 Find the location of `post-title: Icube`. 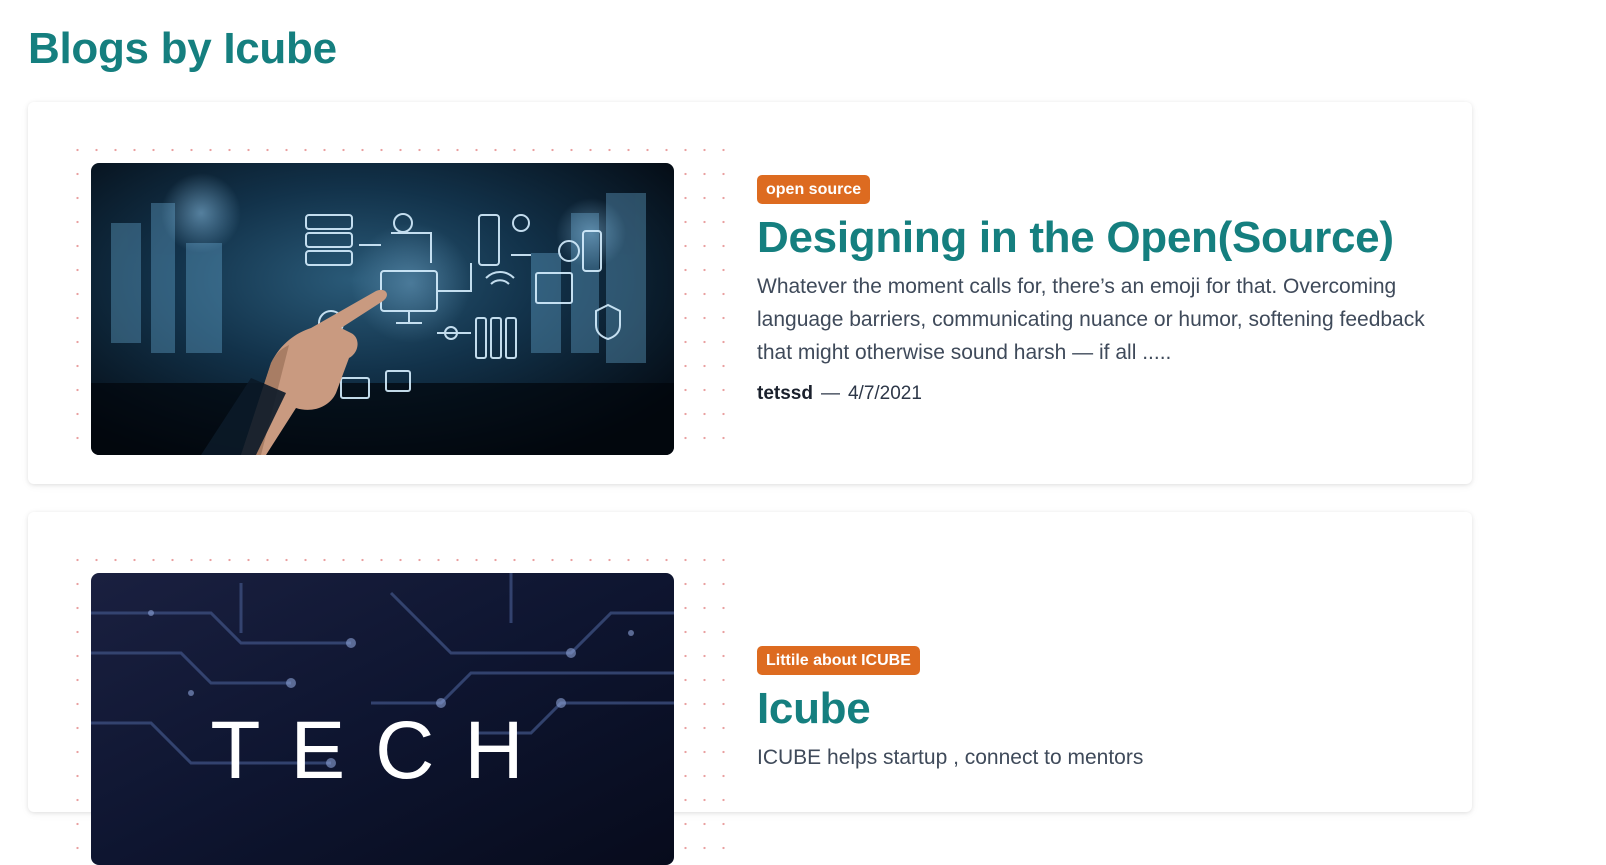

post-title: Icube is located at coordinates (1102, 709).